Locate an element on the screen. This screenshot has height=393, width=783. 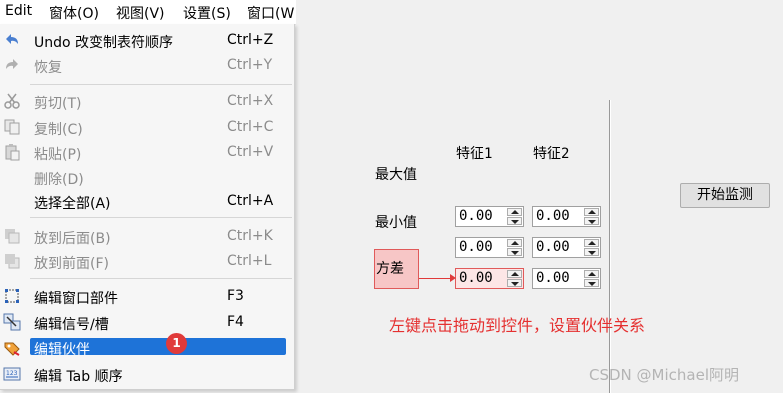
menu-item-edit-signals: 编辑信号/槽 F4 is located at coordinates (147, 322).